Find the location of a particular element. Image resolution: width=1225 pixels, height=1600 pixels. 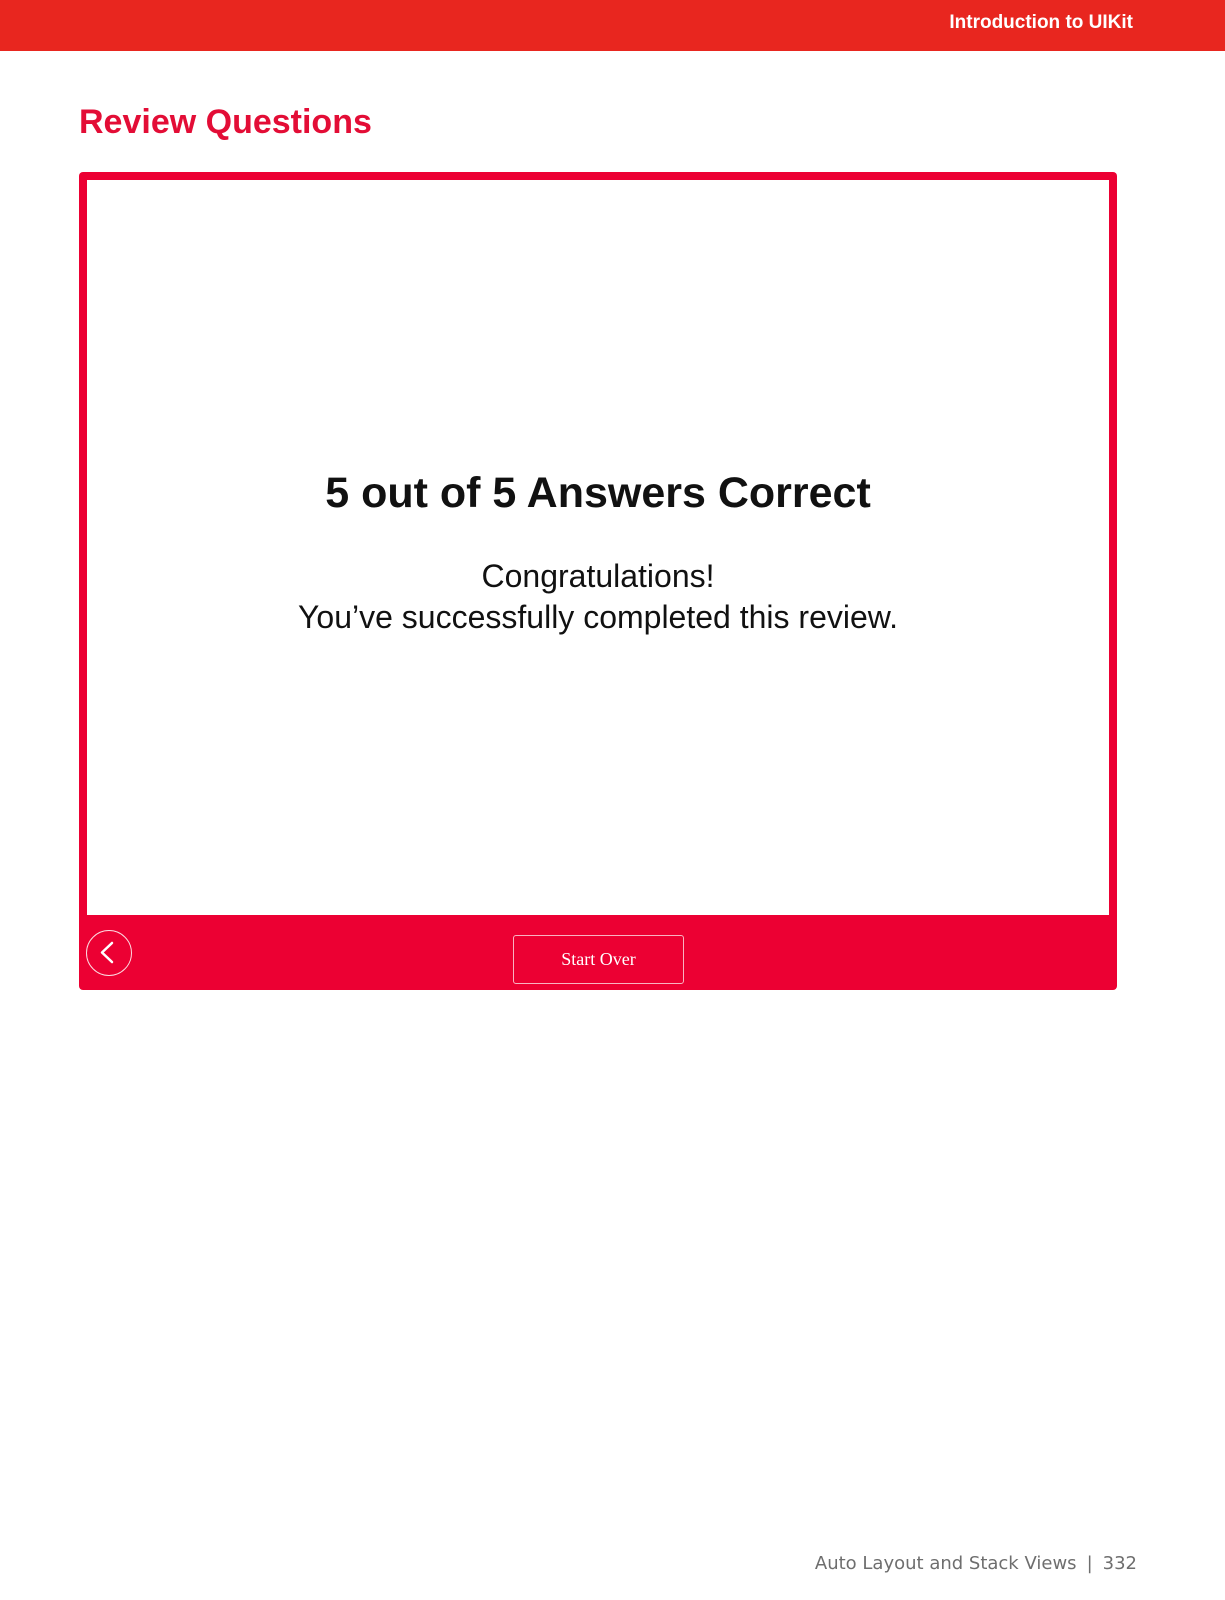

page-footer: Auto Layout and Stack Views | 332 is located at coordinates (976, 1563).